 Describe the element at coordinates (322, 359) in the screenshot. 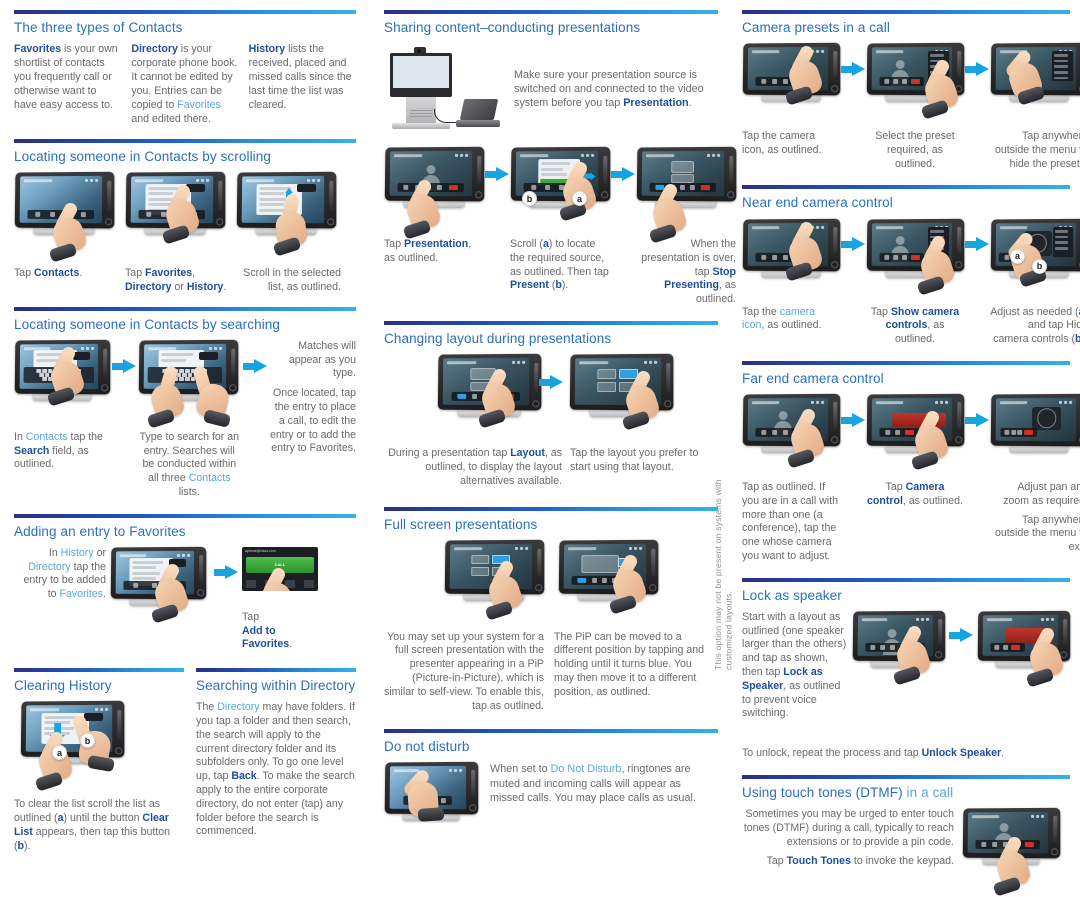

I see `step-caption-a: Matches will appear as you type.` at that location.